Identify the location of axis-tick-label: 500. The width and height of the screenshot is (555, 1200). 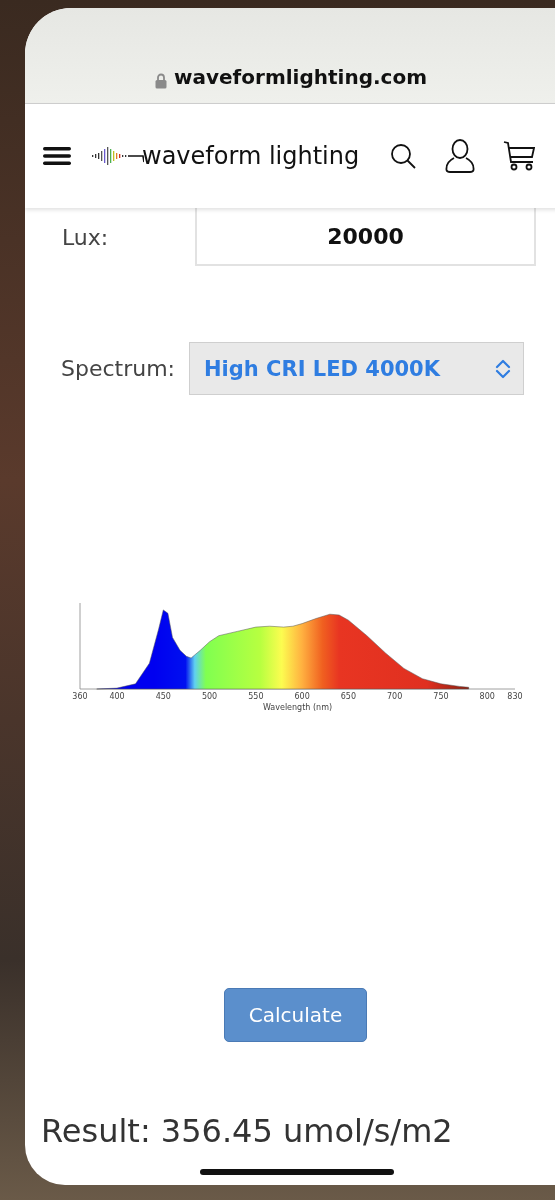
(209, 696).